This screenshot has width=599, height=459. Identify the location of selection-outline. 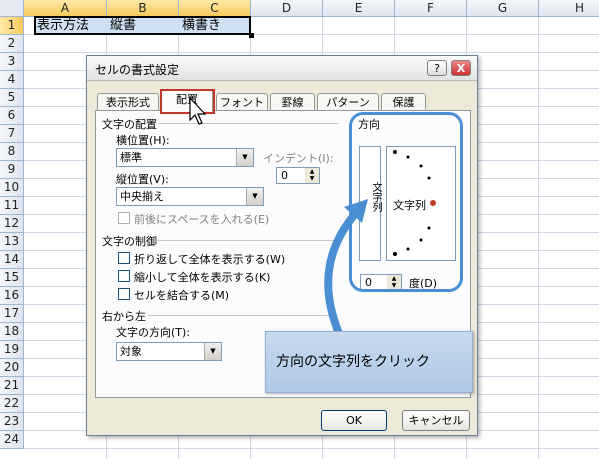
(142, 25).